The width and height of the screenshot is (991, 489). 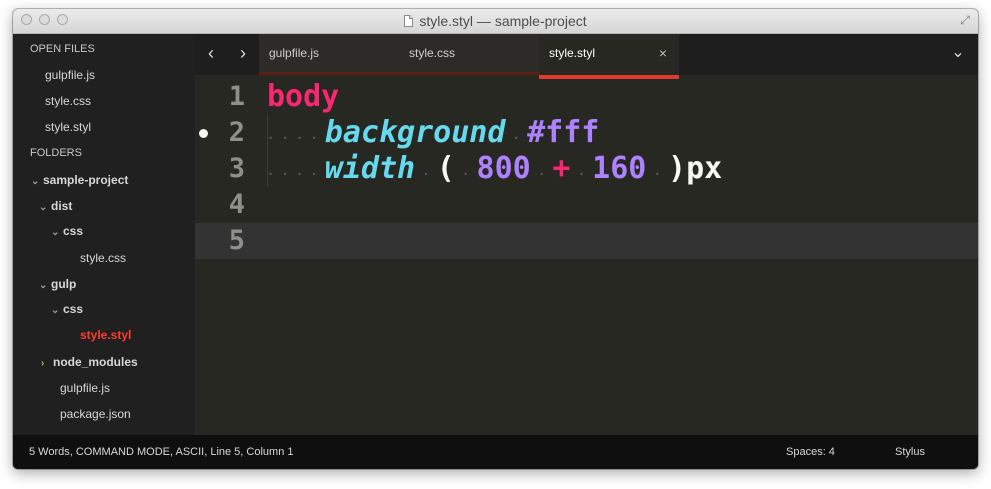 What do you see at coordinates (105, 335) in the screenshot?
I see `file-gulp-style-styl: style.styl` at bounding box center [105, 335].